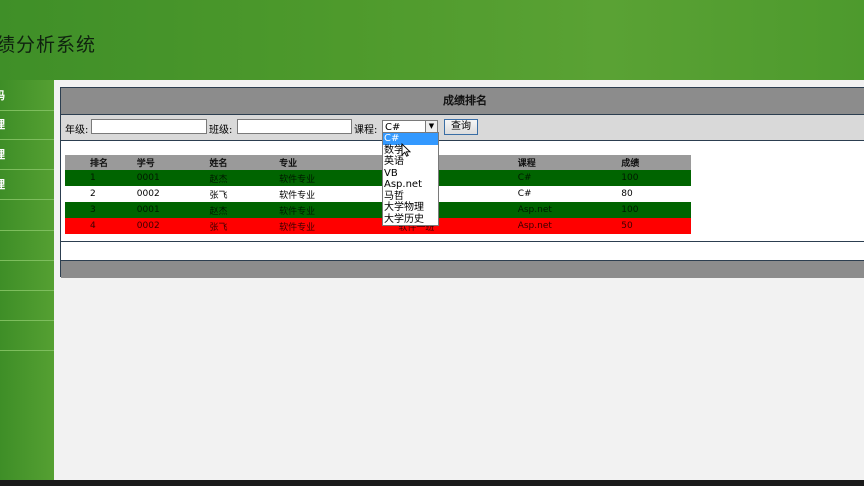  I want to click on course-option: VB, so click(410, 174).